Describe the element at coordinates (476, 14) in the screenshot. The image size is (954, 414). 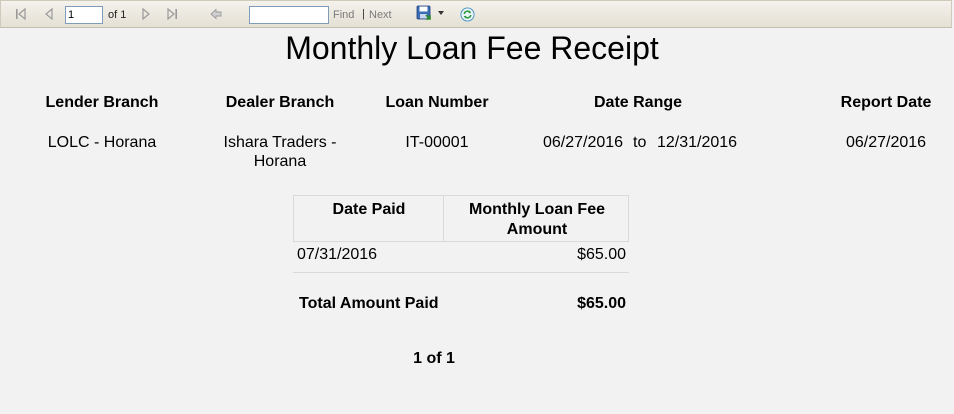
I see `report-toolbar: of 1 Find | Next` at that location.